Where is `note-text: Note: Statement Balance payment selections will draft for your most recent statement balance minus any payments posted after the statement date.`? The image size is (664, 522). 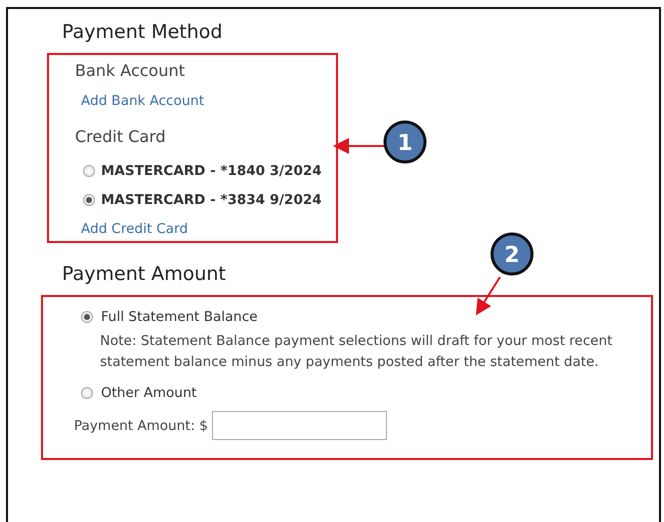 note-text: Note: Statement Balance payment selections will draft for your most recent statement balance minus any payments posted after the statement date. is located at coordinates (357, 352).